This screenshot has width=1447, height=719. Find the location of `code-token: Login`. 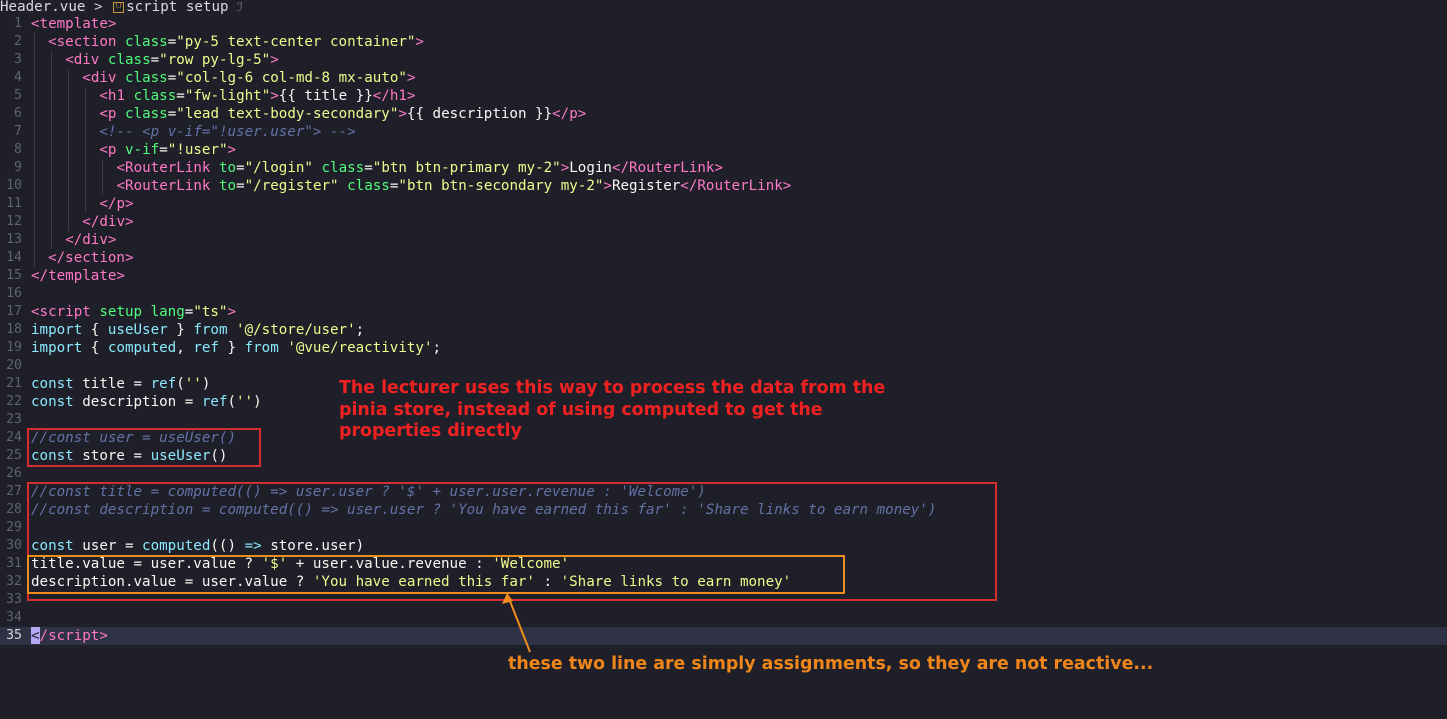

code-token: Login is located at coordinates (590, 168).